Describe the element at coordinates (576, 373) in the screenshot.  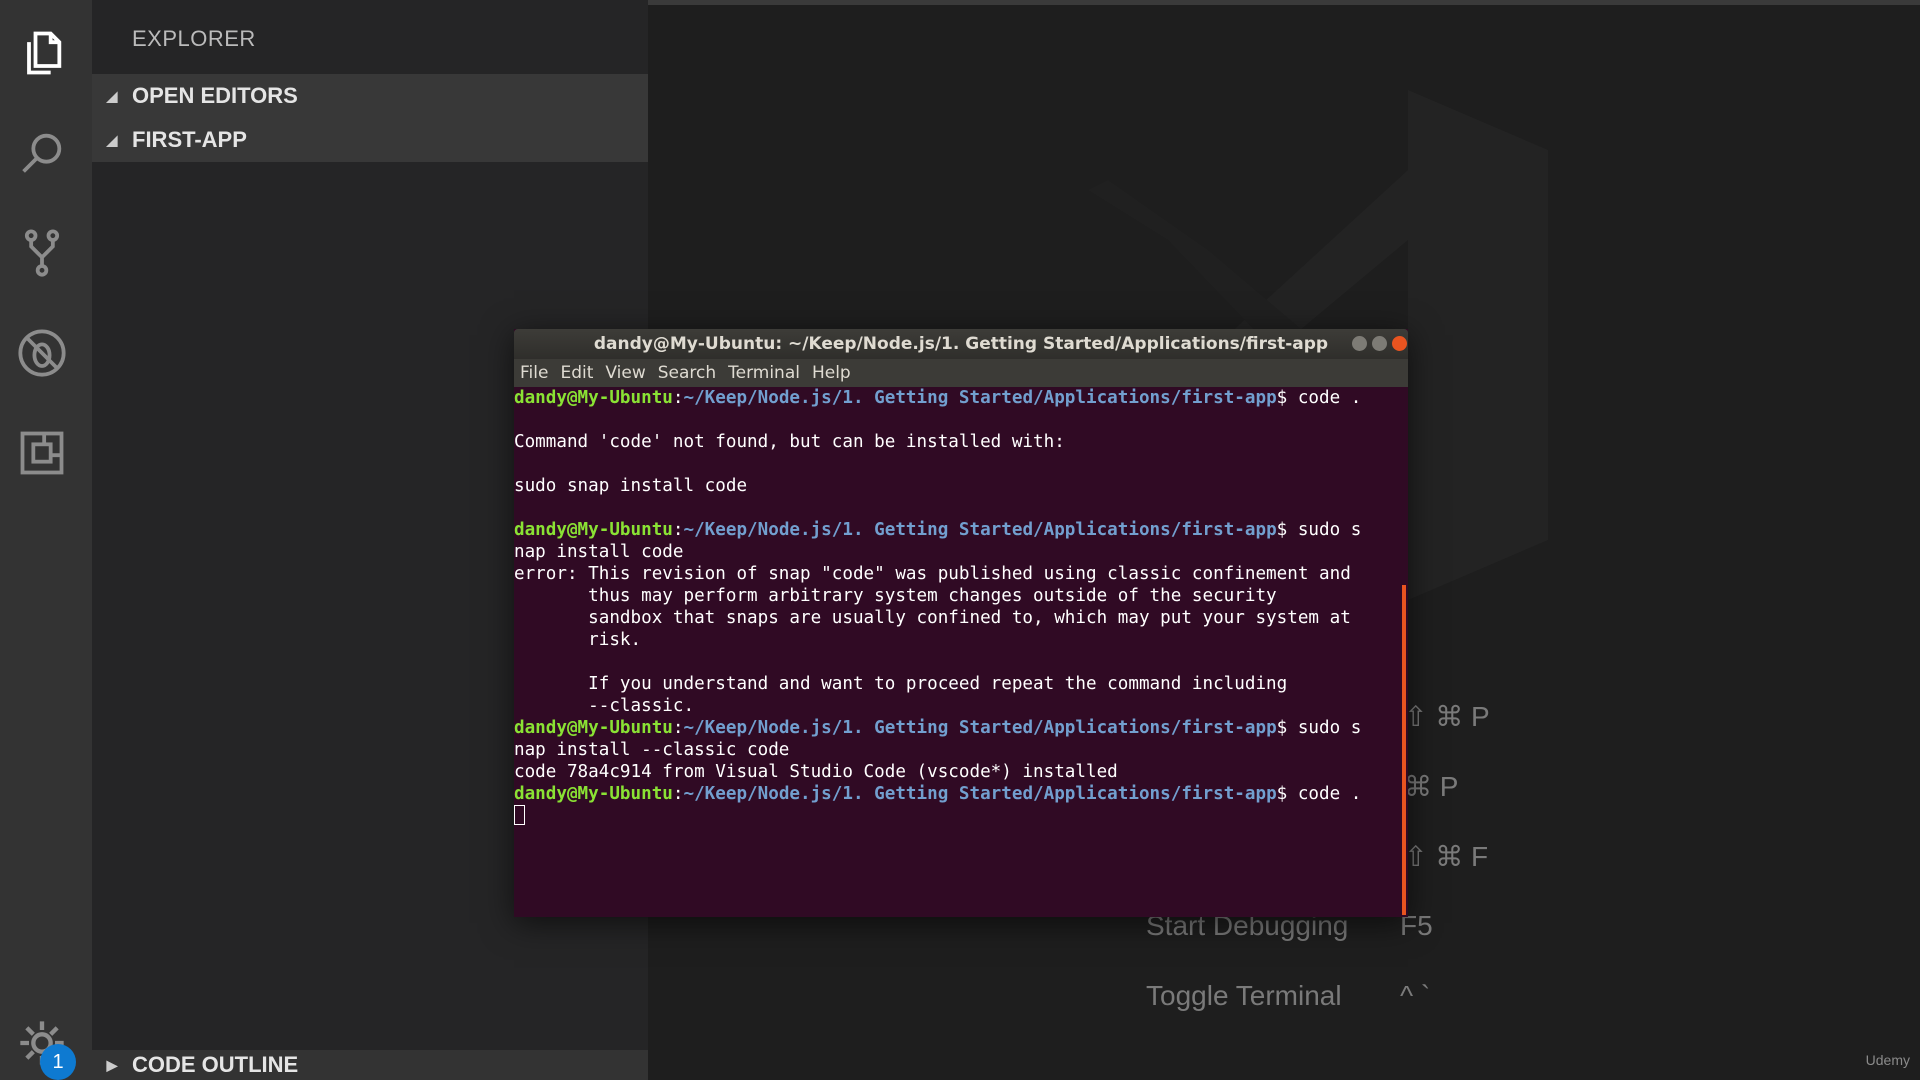
I see `menu-edit: Edit` at that location.